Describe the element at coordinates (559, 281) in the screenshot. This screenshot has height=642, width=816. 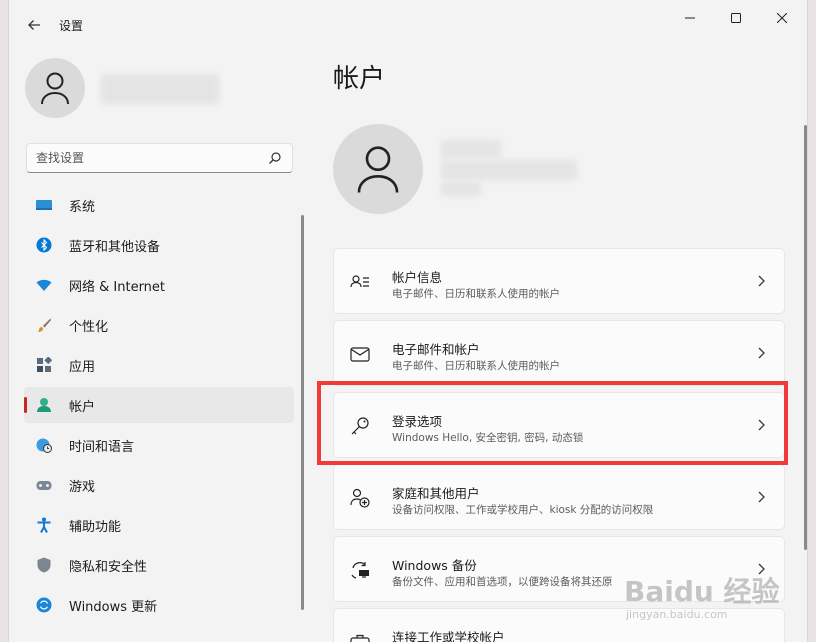
I see `account-info-card: 帐户信息 电子邮件、日历和联系人使用的帐户` at that location.